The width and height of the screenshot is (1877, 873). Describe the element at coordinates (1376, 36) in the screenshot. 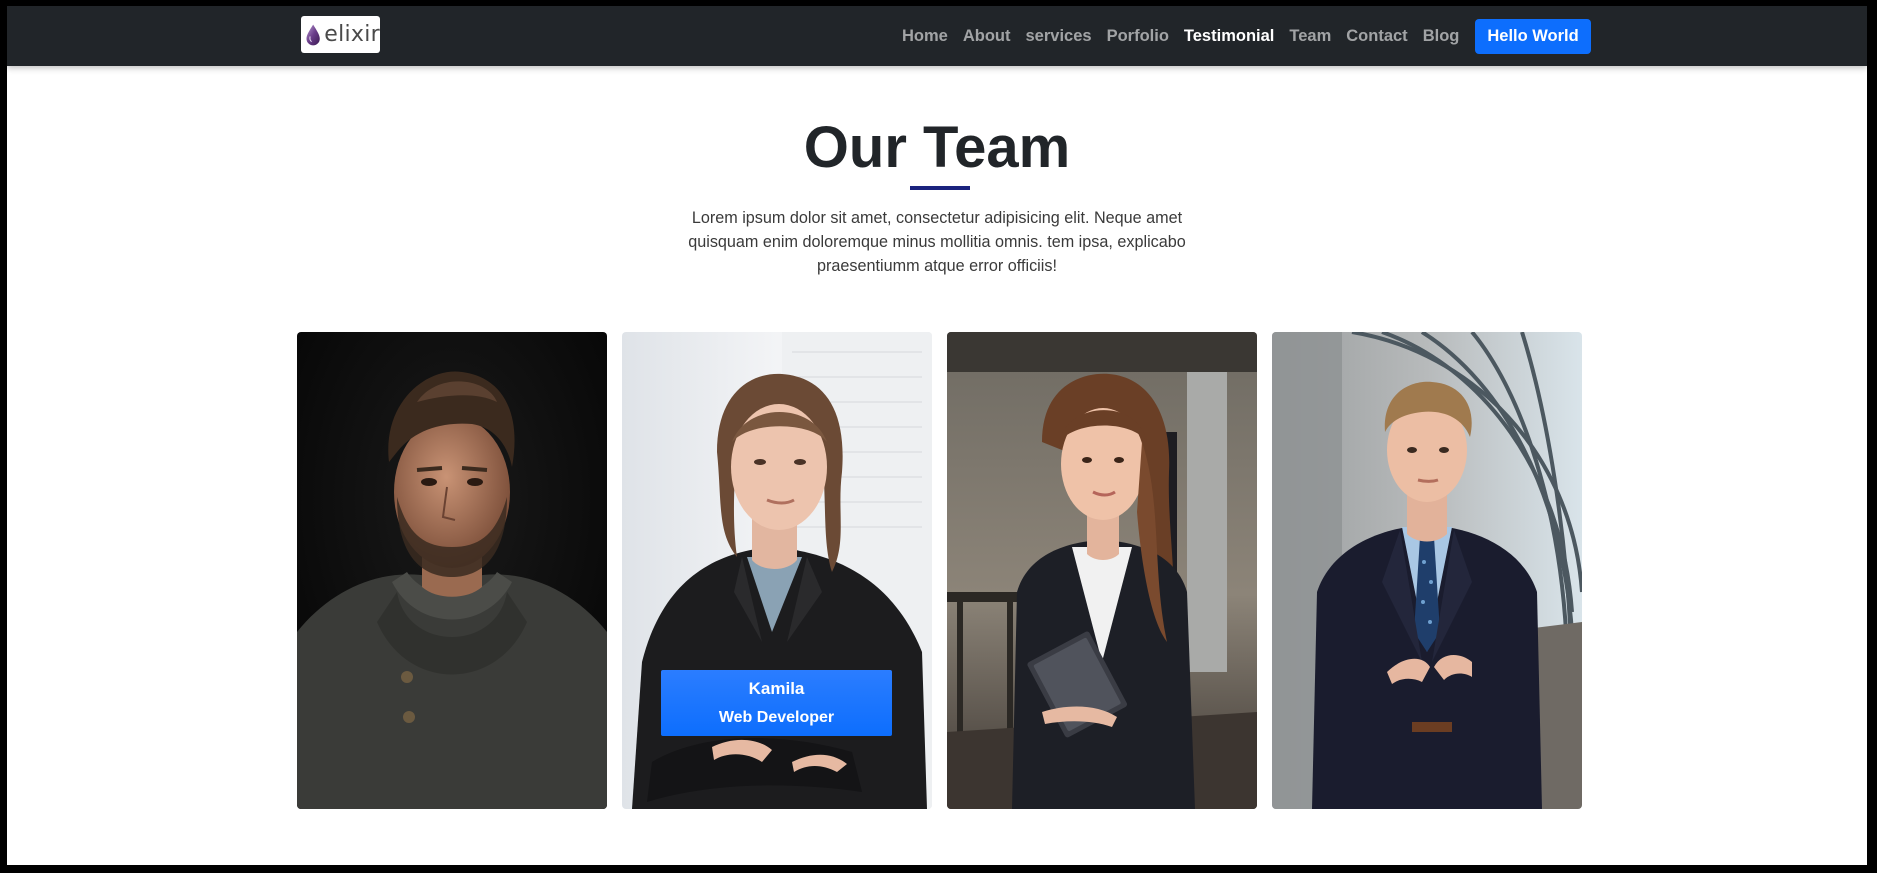

I see `nav-link-contact: Contact` at that location.